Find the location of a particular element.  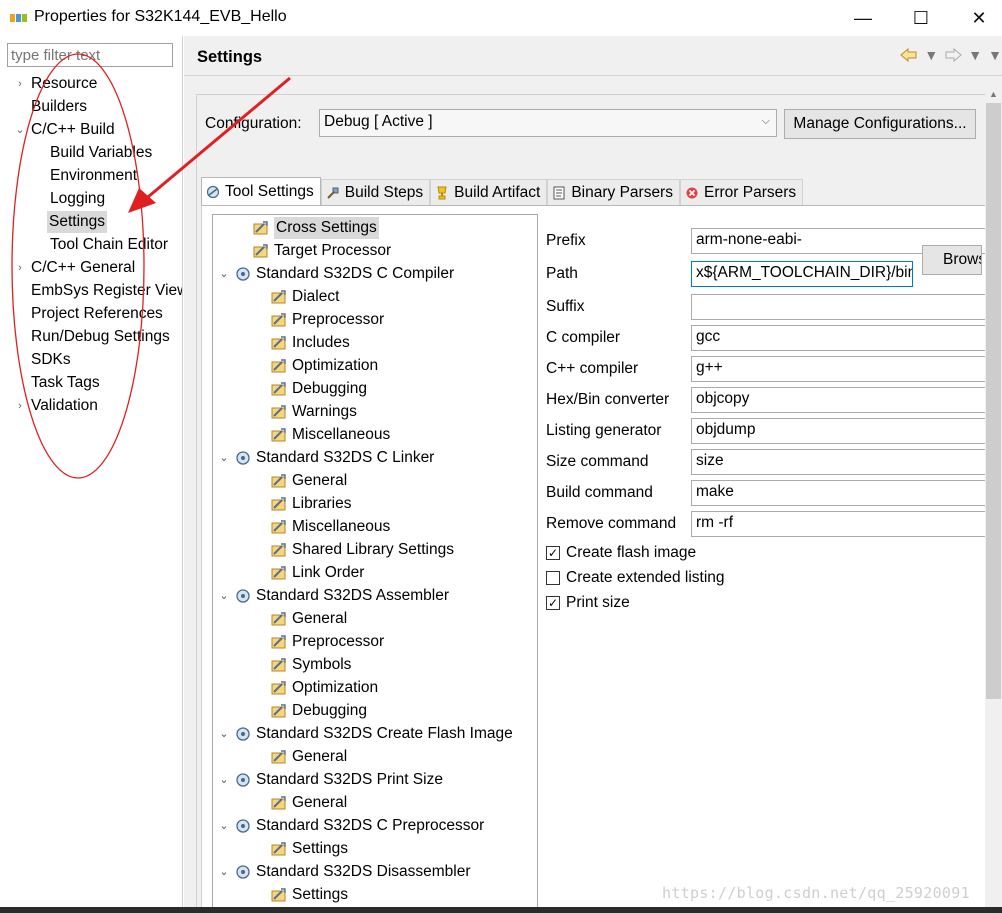

remove-command-field: rm -rf is located at coordinates (841, 524).